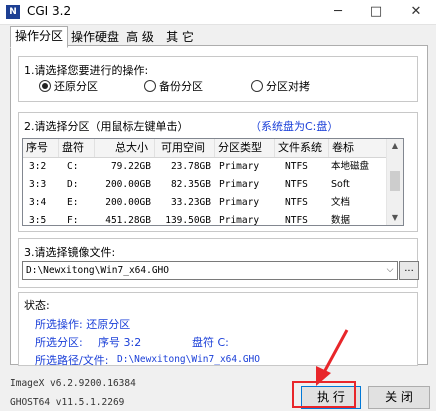 The image size is (436, 411). I want to click on table-header: 序号 盘符 总大小 可用空间 分区类型 文件系统 卷标, so click(205, 148).